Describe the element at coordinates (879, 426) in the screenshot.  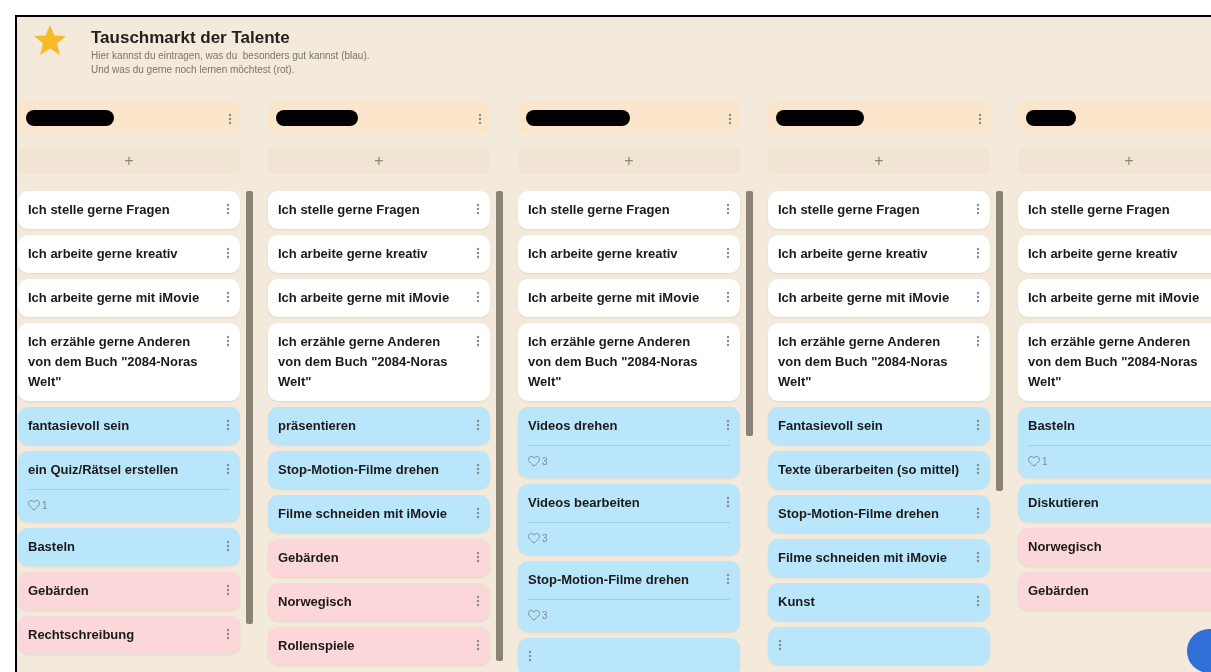
I see `post-card: Fantasievoll sein` at that location.